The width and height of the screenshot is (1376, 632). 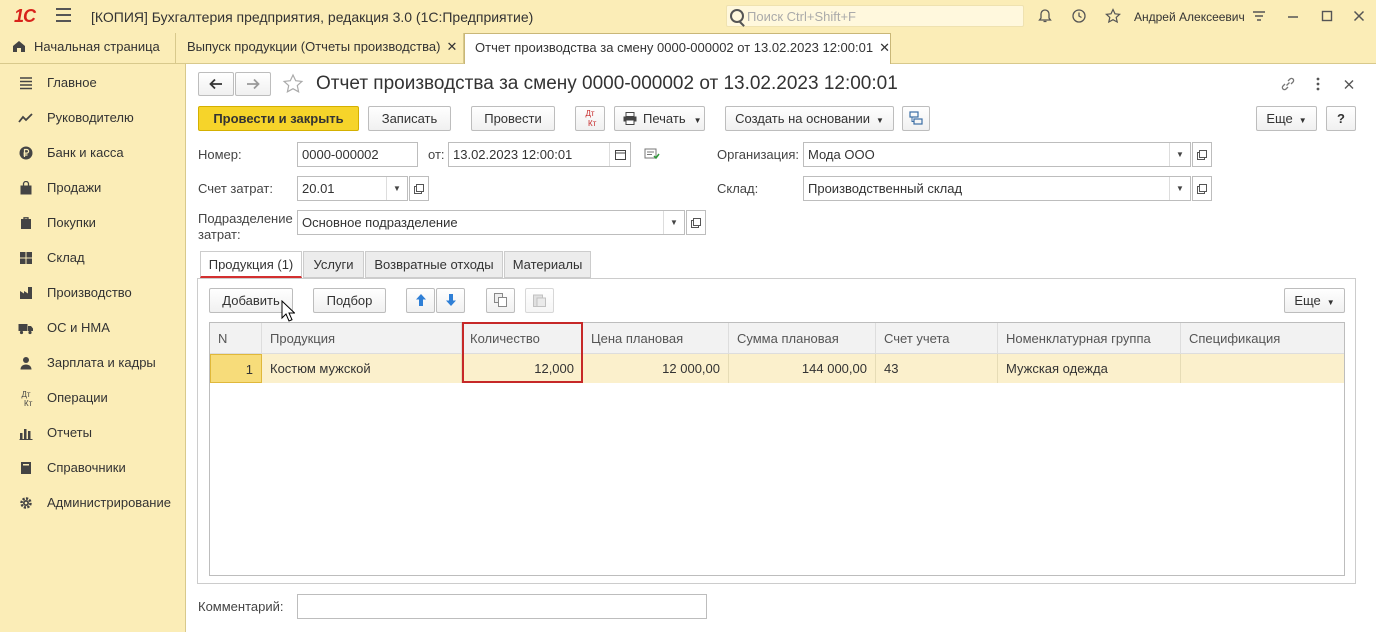 What do you see at coordinates (278, 118) in the screenshot?
I see `post-and-close-button: Провести и закрыть` at bounding box center [278, 118].